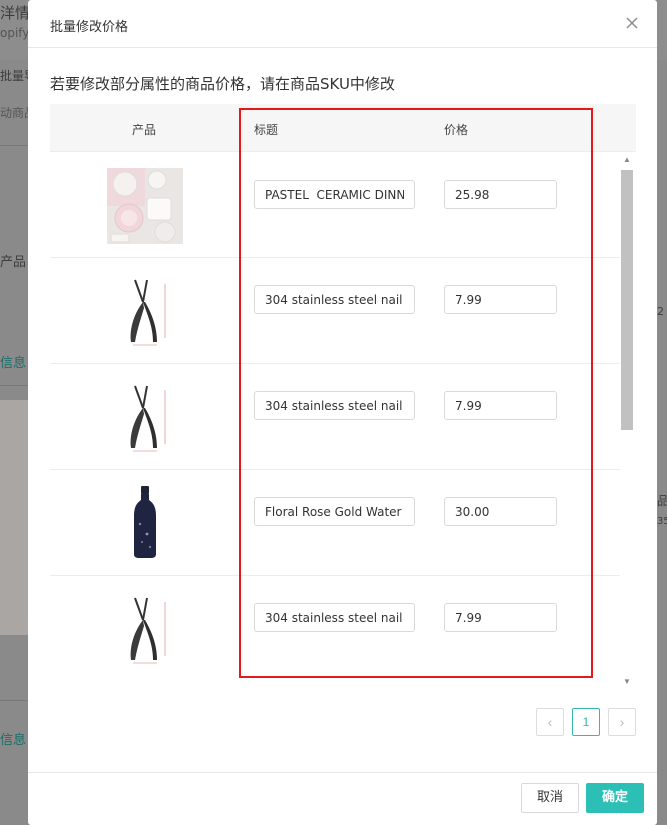  Describe the element at coordinates (144, 130) in the screenshot. I see `column-header-product: 产品` at that location.